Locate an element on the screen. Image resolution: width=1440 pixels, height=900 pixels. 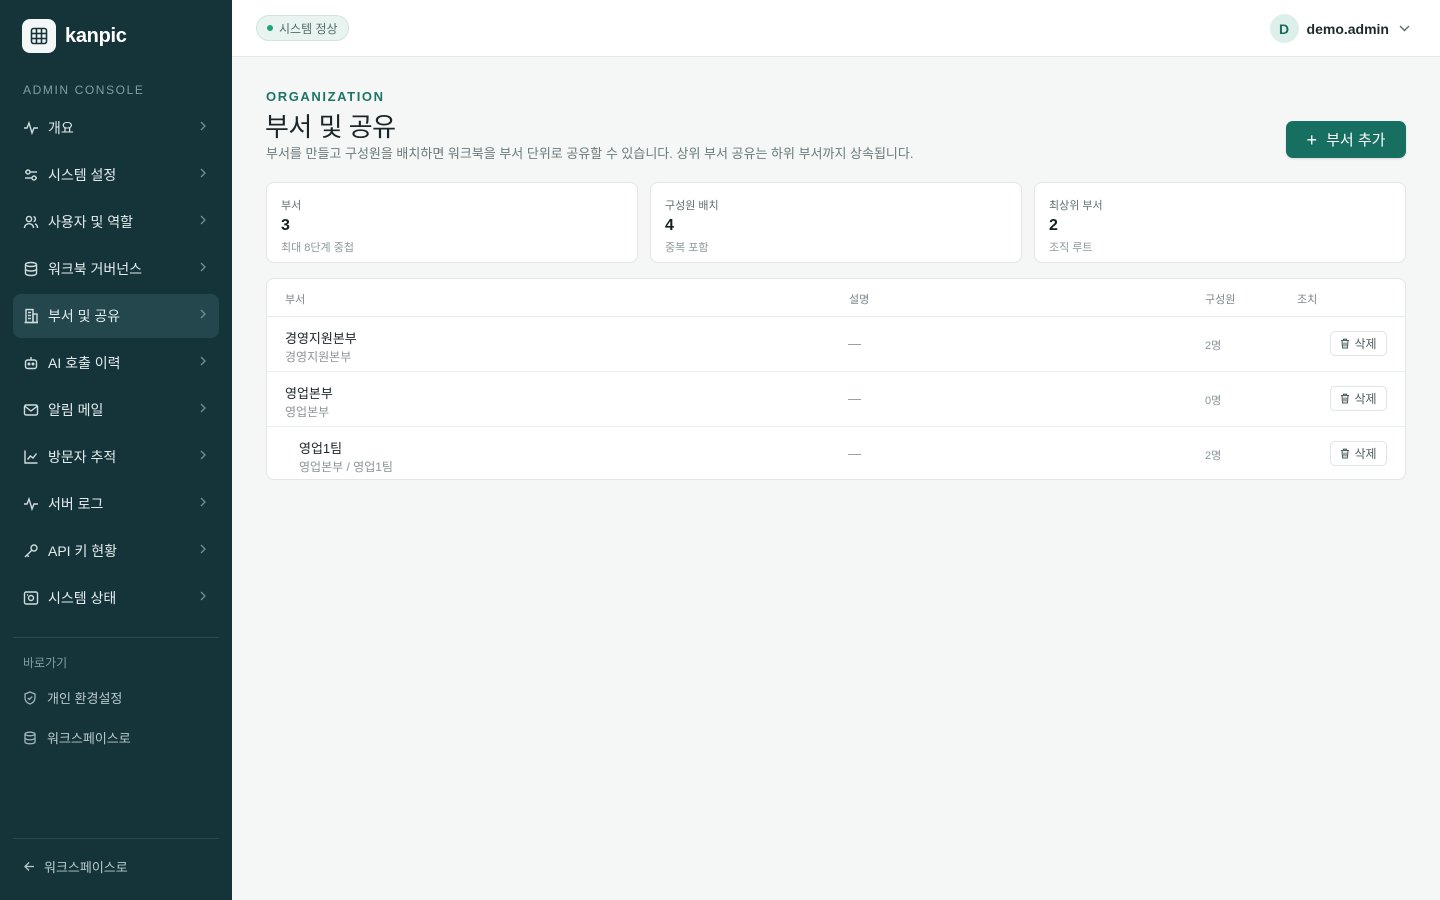
column-header-members: 구성원 is located at coordinates (1220, 300).